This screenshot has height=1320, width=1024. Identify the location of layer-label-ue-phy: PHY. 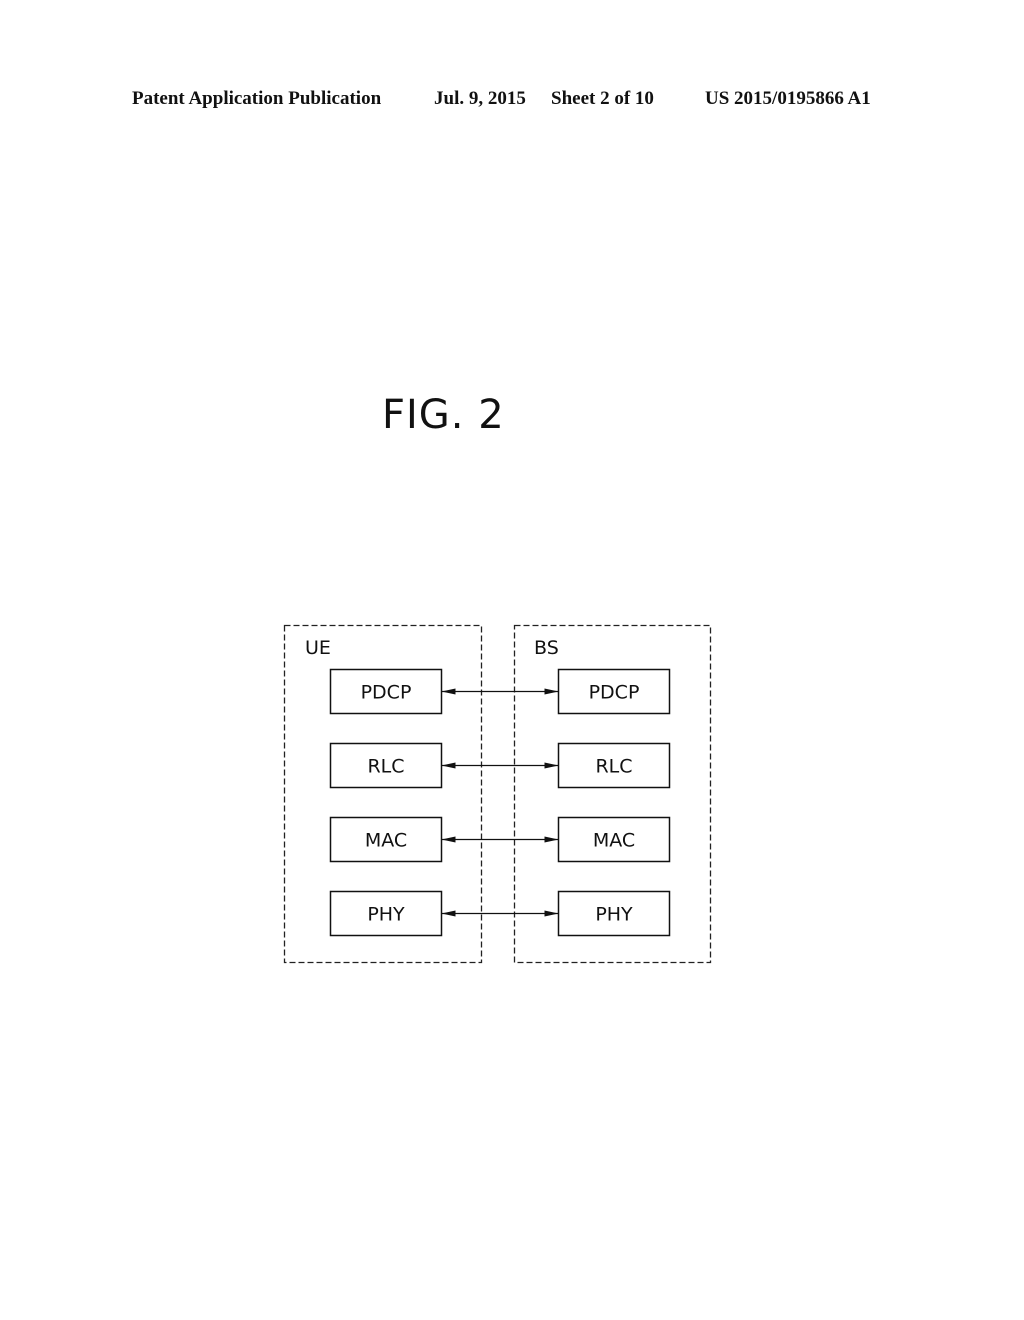
(386, 915).